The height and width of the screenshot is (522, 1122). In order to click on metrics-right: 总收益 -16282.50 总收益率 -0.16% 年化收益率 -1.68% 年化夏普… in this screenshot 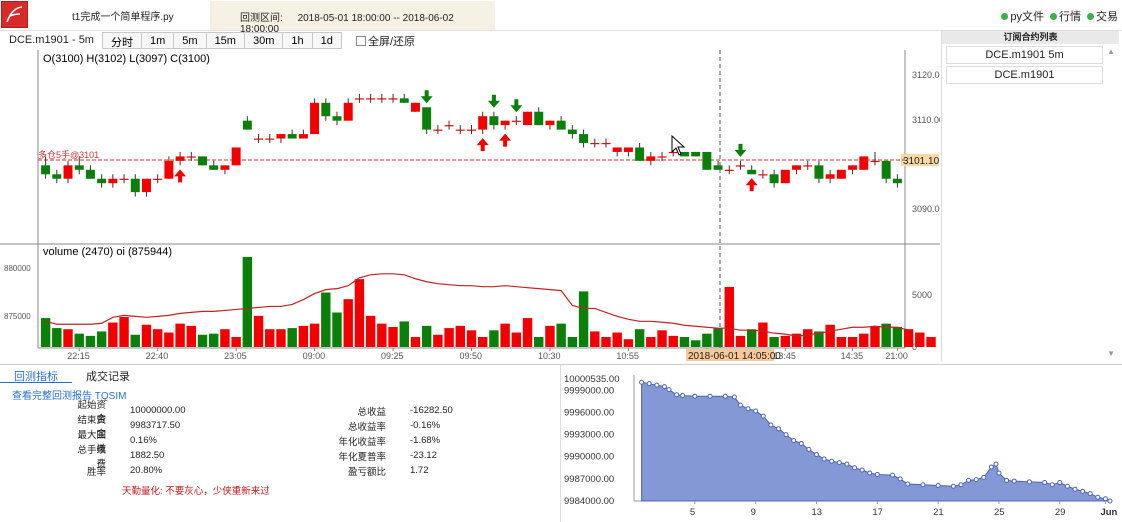, I will do `click(430, 440)`.